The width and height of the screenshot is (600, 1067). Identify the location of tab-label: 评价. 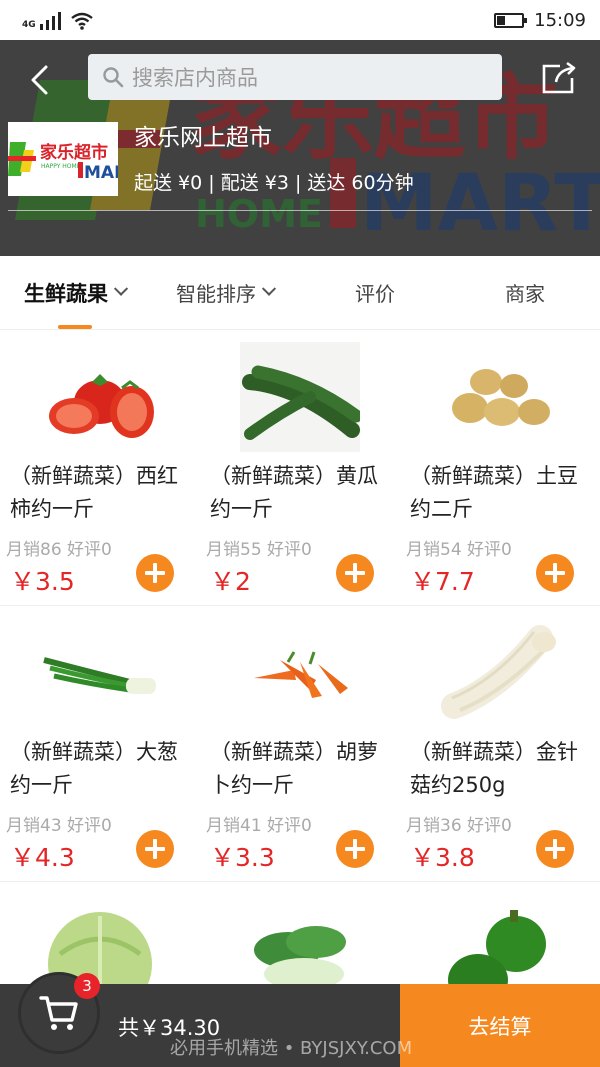
(375, 294).